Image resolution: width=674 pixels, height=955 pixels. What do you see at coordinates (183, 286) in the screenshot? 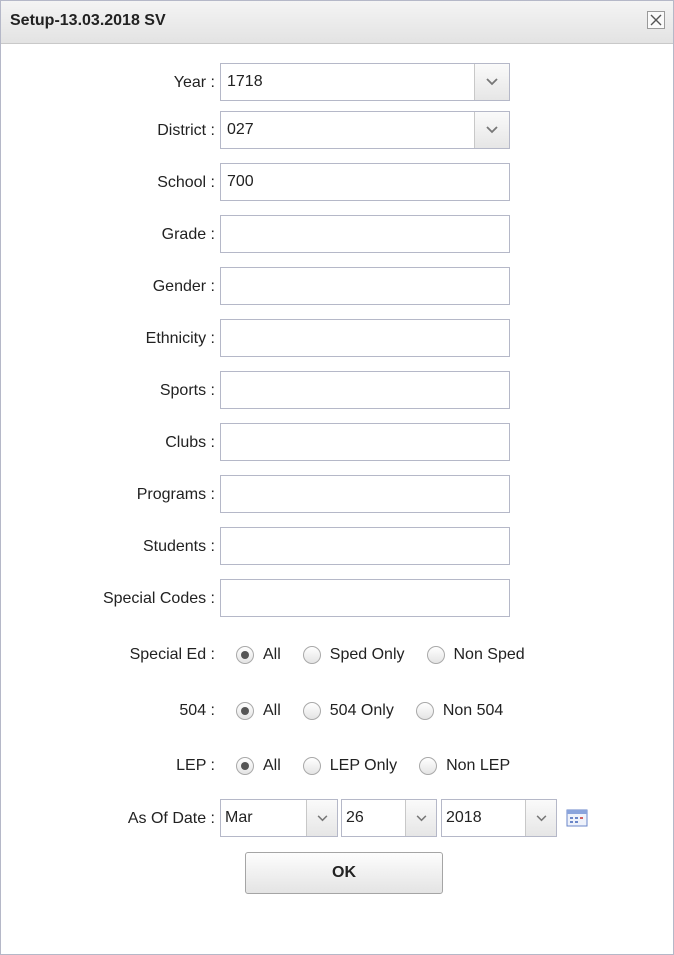
I see `gender-label: Gender :` at bounding box center [183, 286].